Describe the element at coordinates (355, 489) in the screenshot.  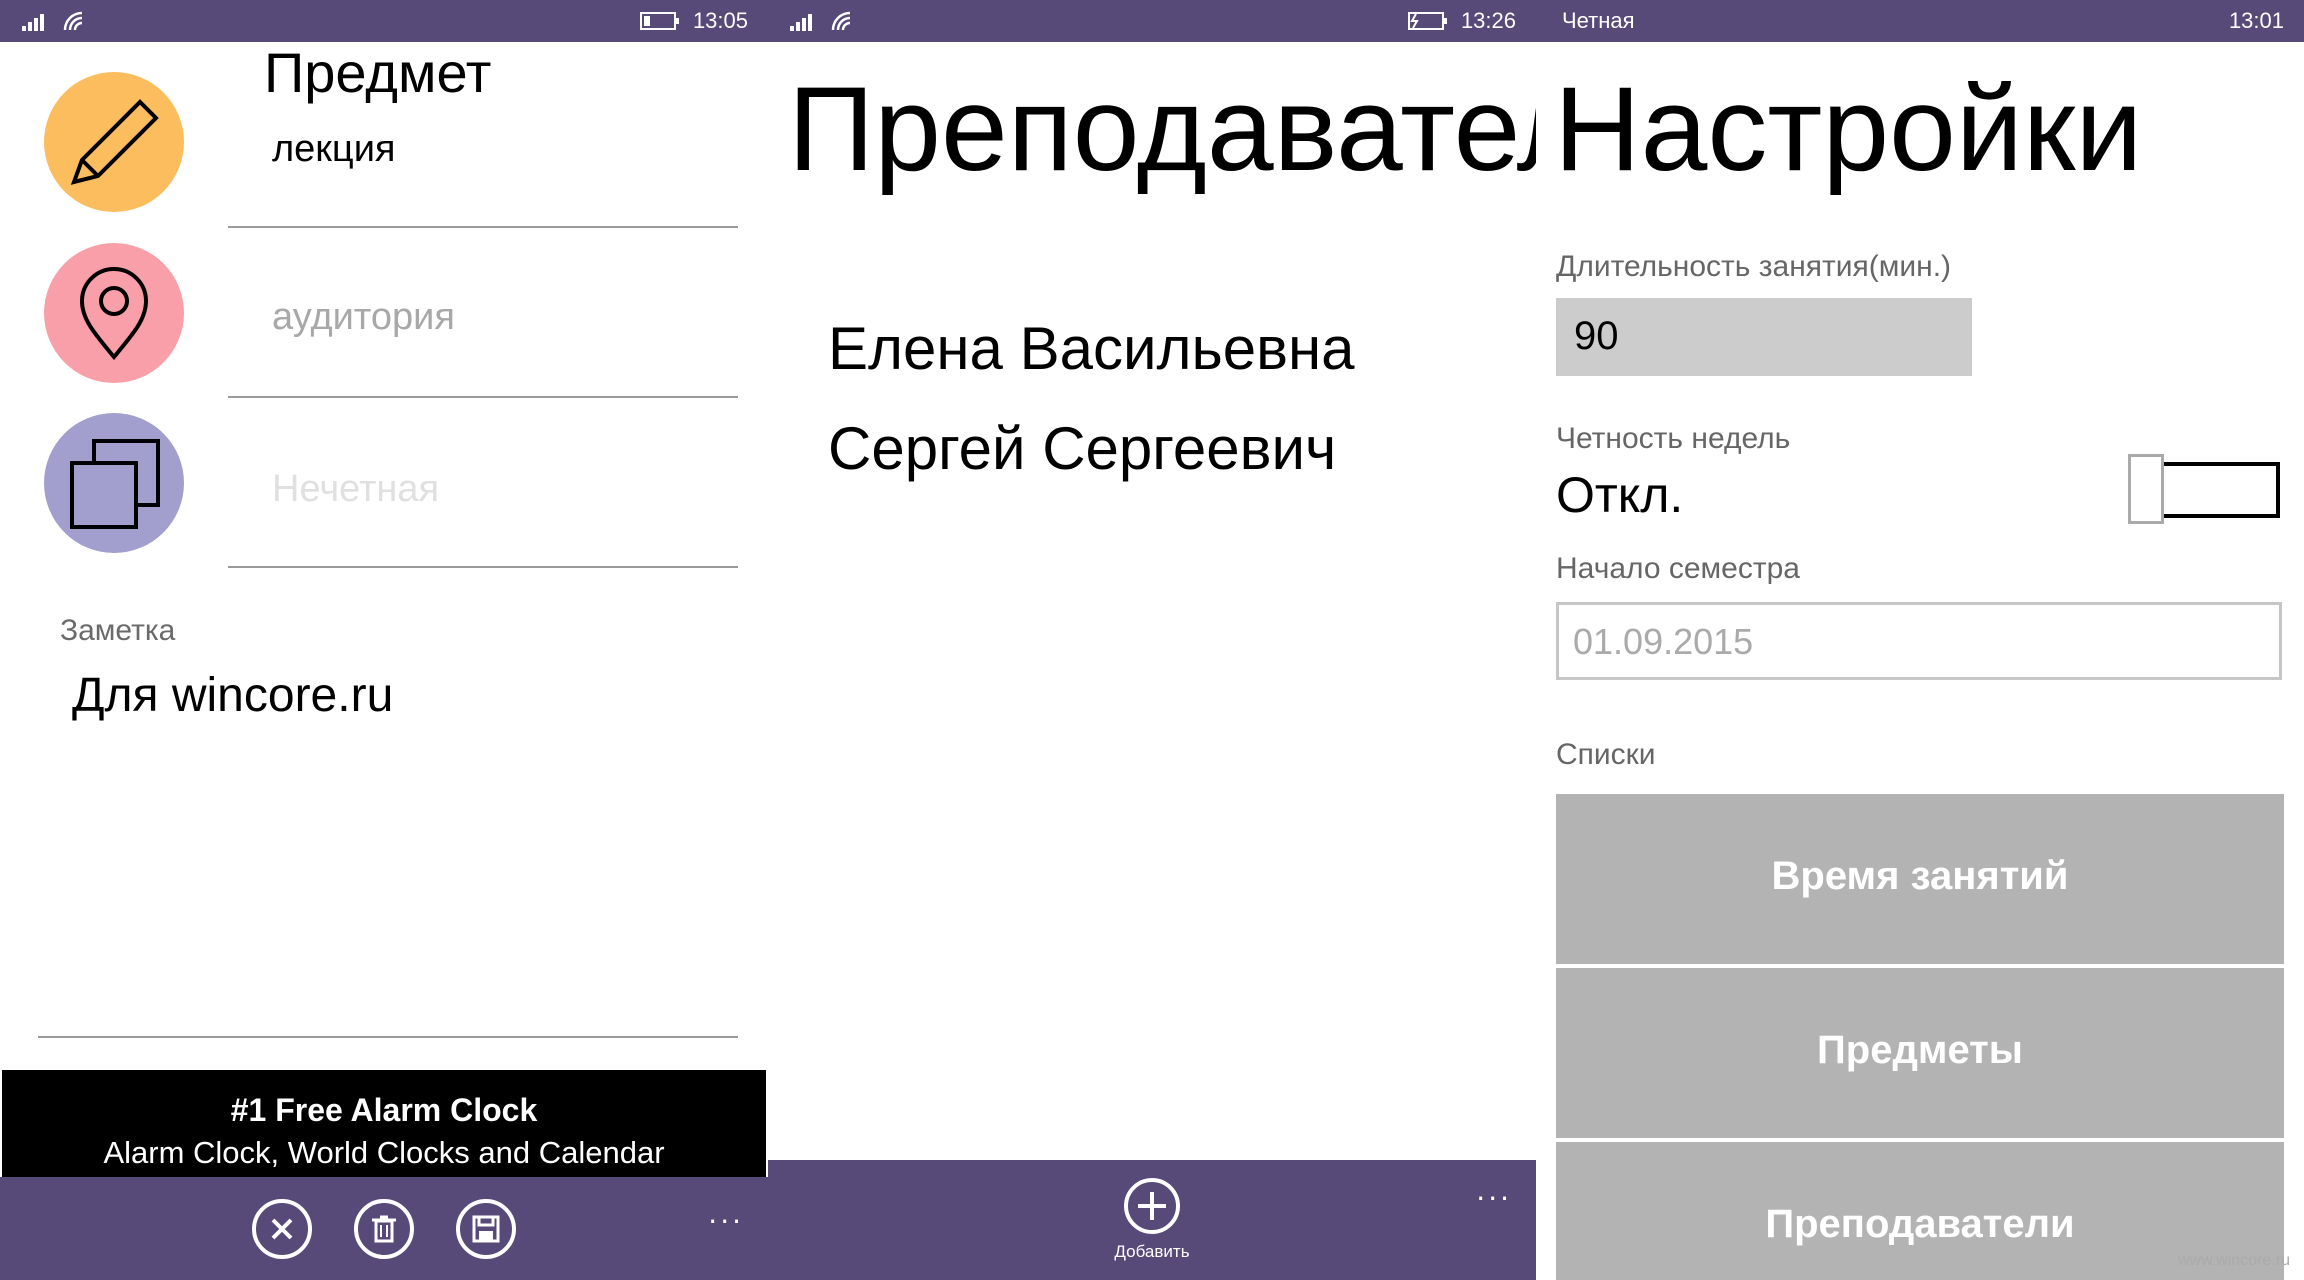
I see `week-field: Нечетная` at that location.